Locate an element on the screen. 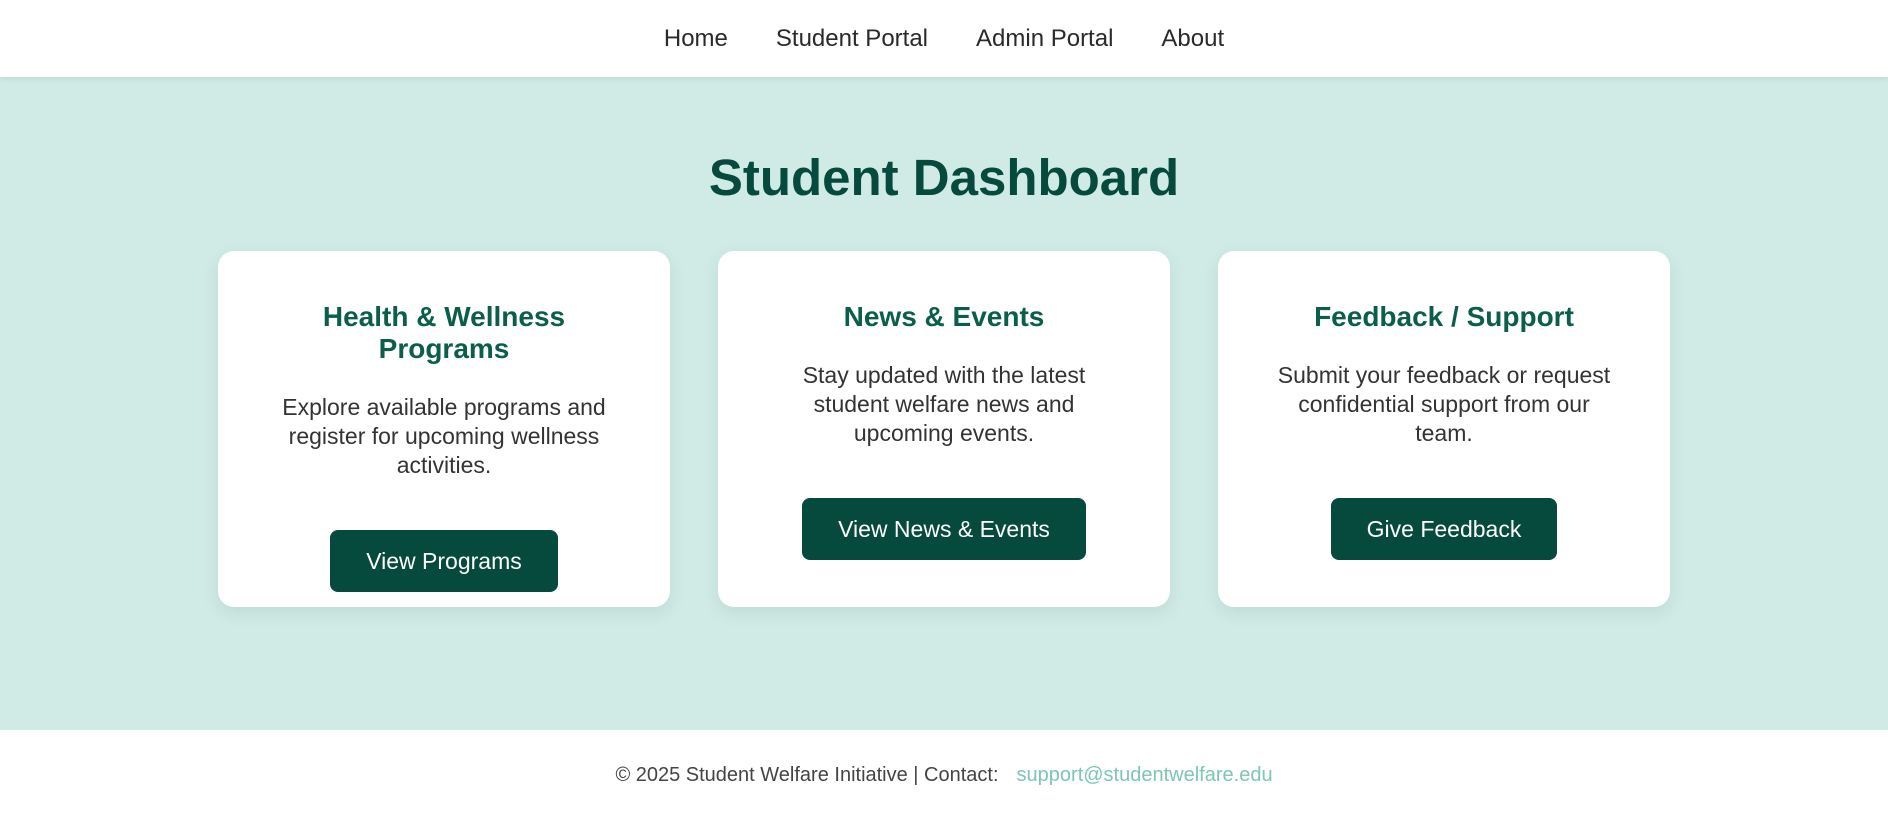 The width and height of the screenshot is (1888, 821). footer-email-link: support@studentwelfare.edu is located at coordinates (1145, 775).